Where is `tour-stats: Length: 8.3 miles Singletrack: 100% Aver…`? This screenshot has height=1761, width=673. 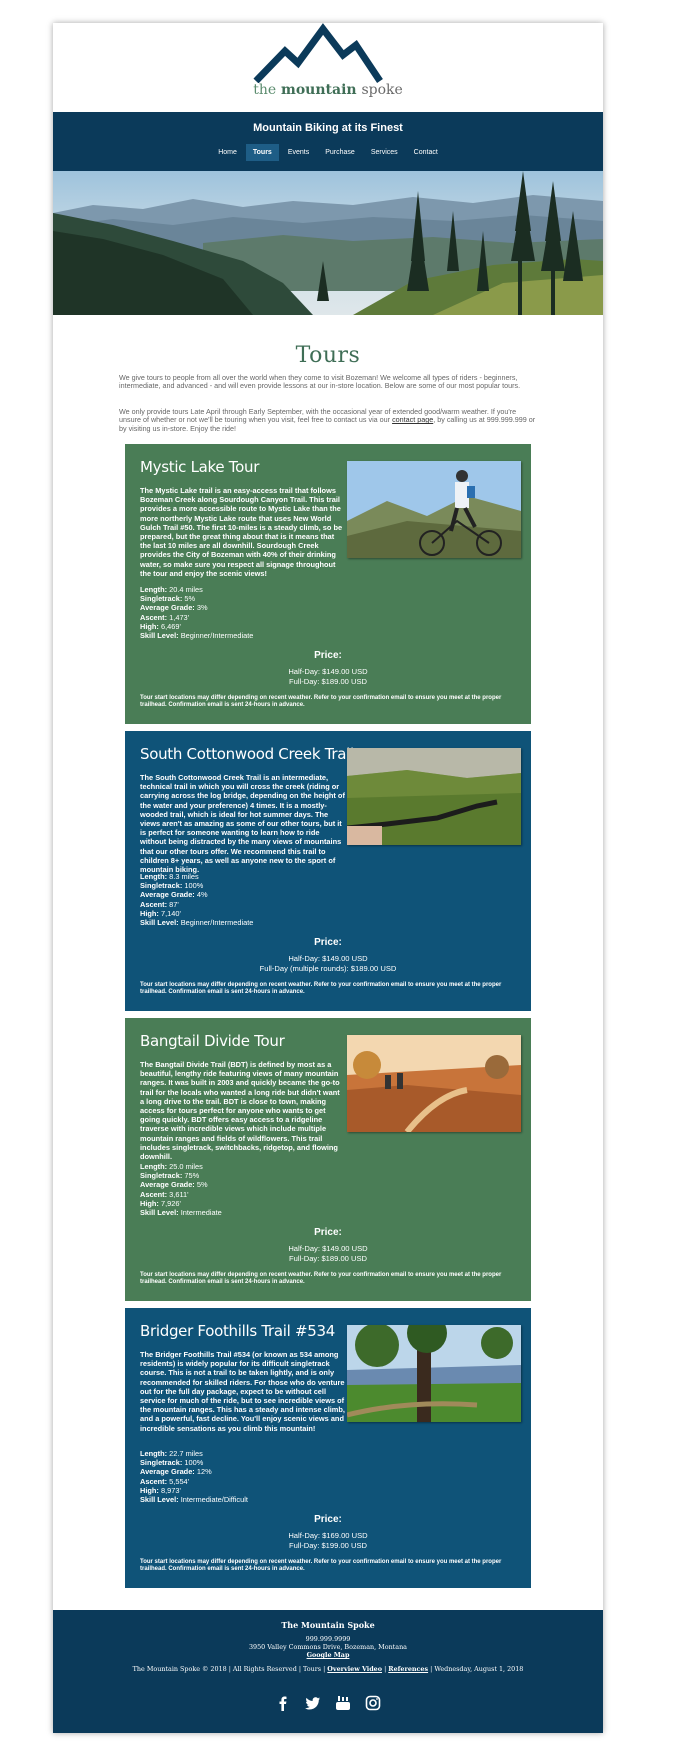 tour-stats: Length: 8.3 miles Singletrack: 100% Aver… is located at coordinates (197, 900).